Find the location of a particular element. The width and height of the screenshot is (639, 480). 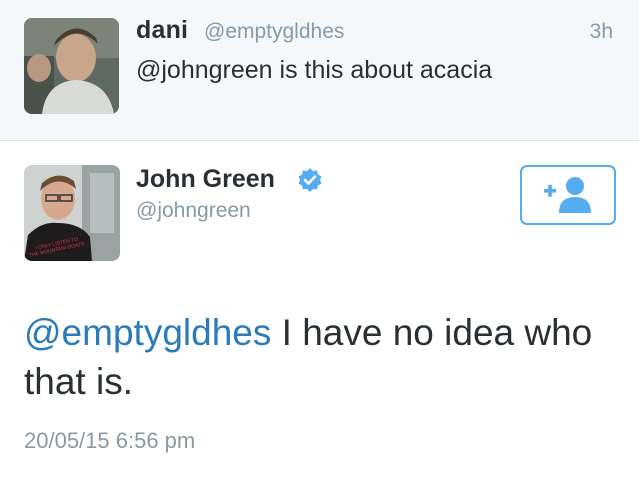

tweet-timestamp: 20/05/15 6:56 pm is located at coordinates (109, 441).